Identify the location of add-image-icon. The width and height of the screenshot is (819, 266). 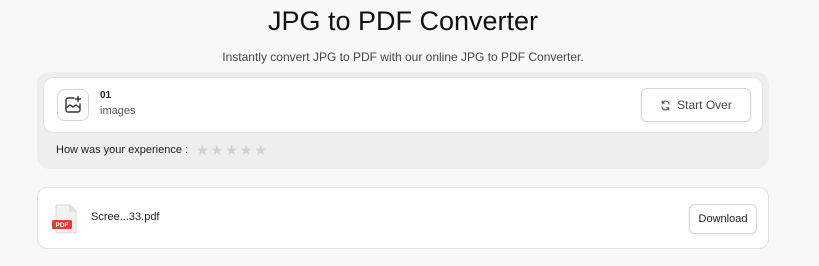
(73, 104).